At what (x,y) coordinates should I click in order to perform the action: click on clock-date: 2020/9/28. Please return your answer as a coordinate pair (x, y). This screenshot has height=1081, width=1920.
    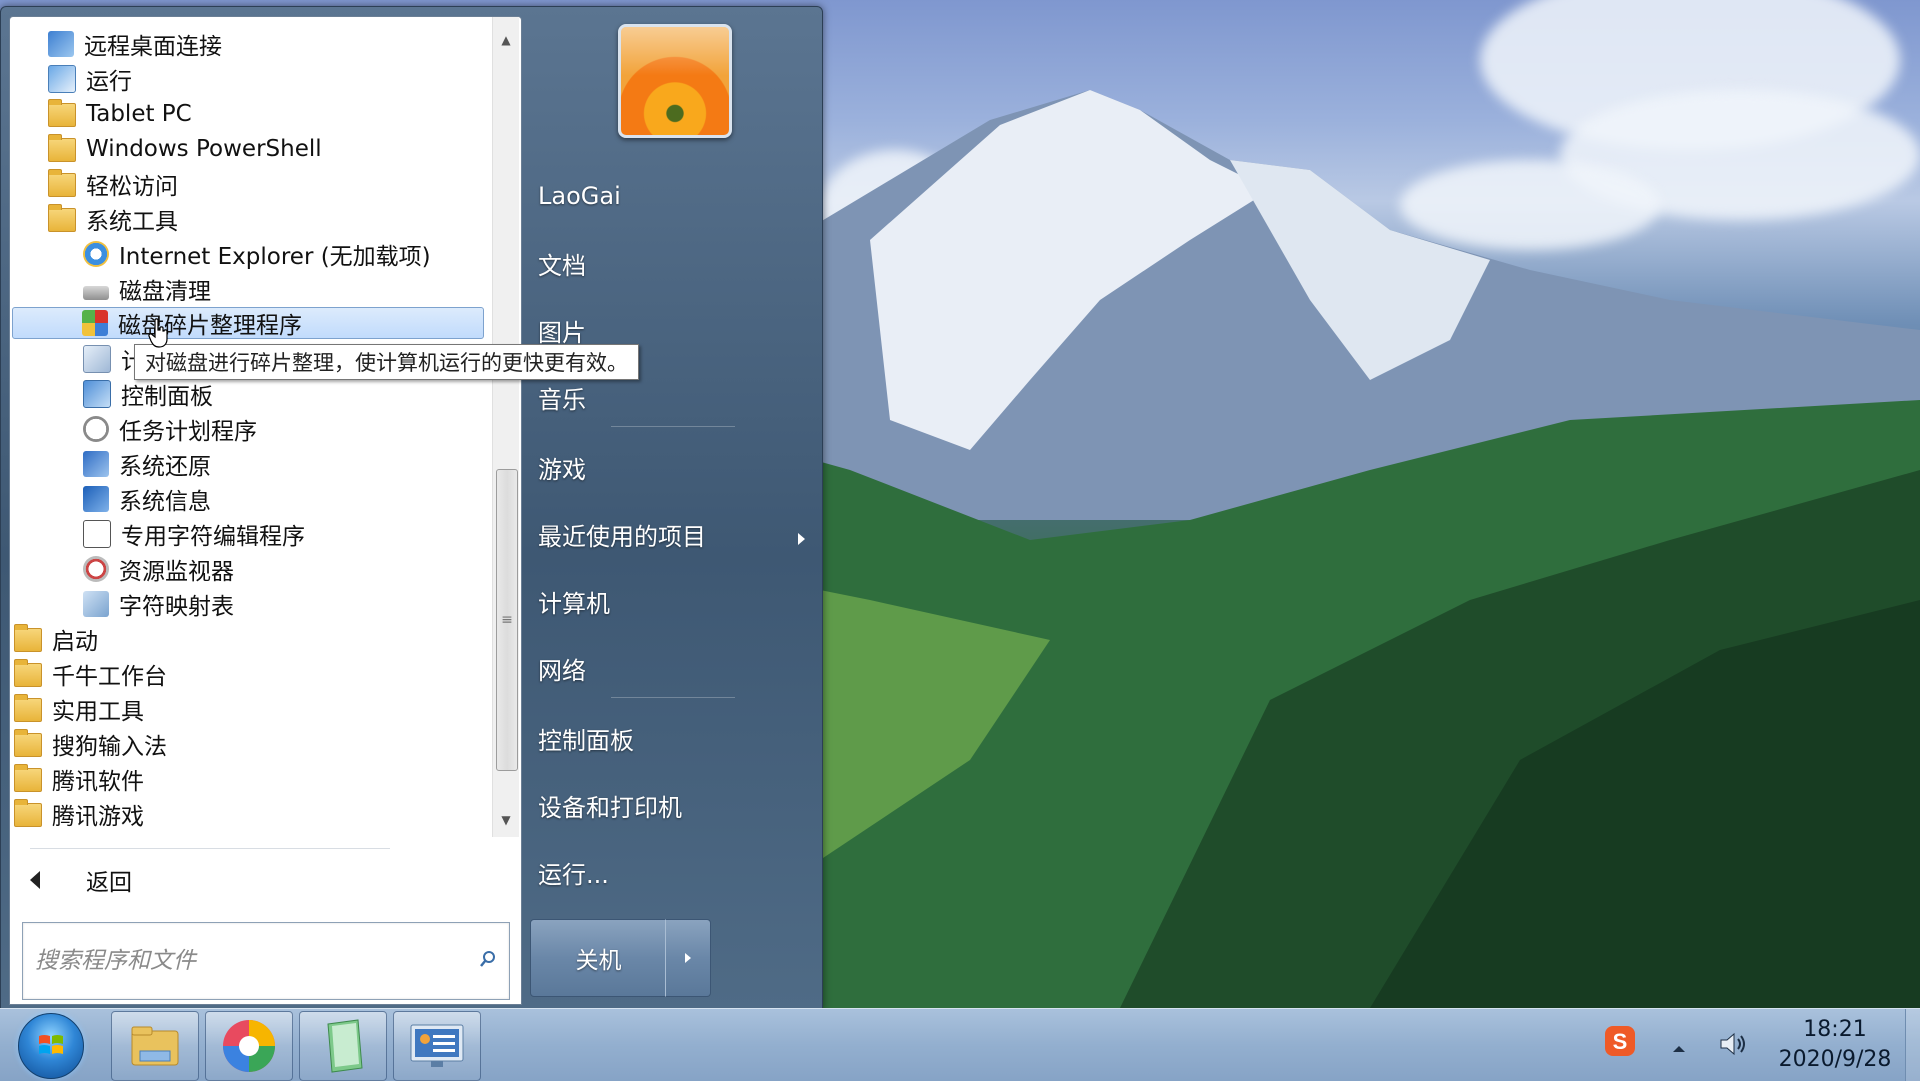
    Looking at the image, I should click on (1835, 1060).